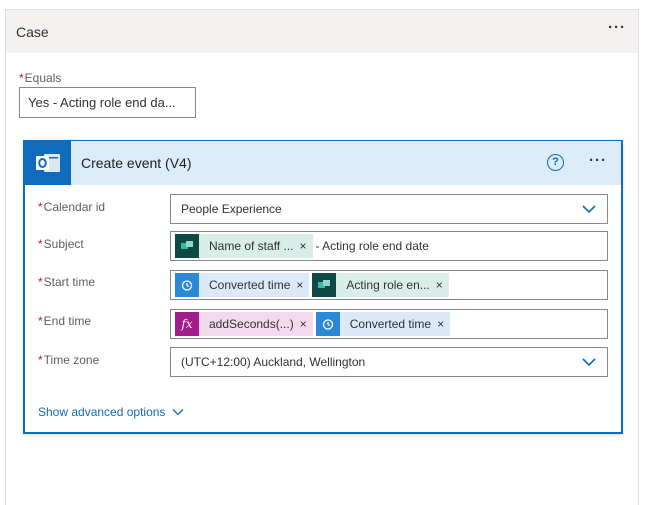 This screenshot has height=505, width=651. What do you see at coordinates (111, 412) in the screenshot?
I see `show-advanced-options-link: Show advanced options` at bounding box center [111, 412].